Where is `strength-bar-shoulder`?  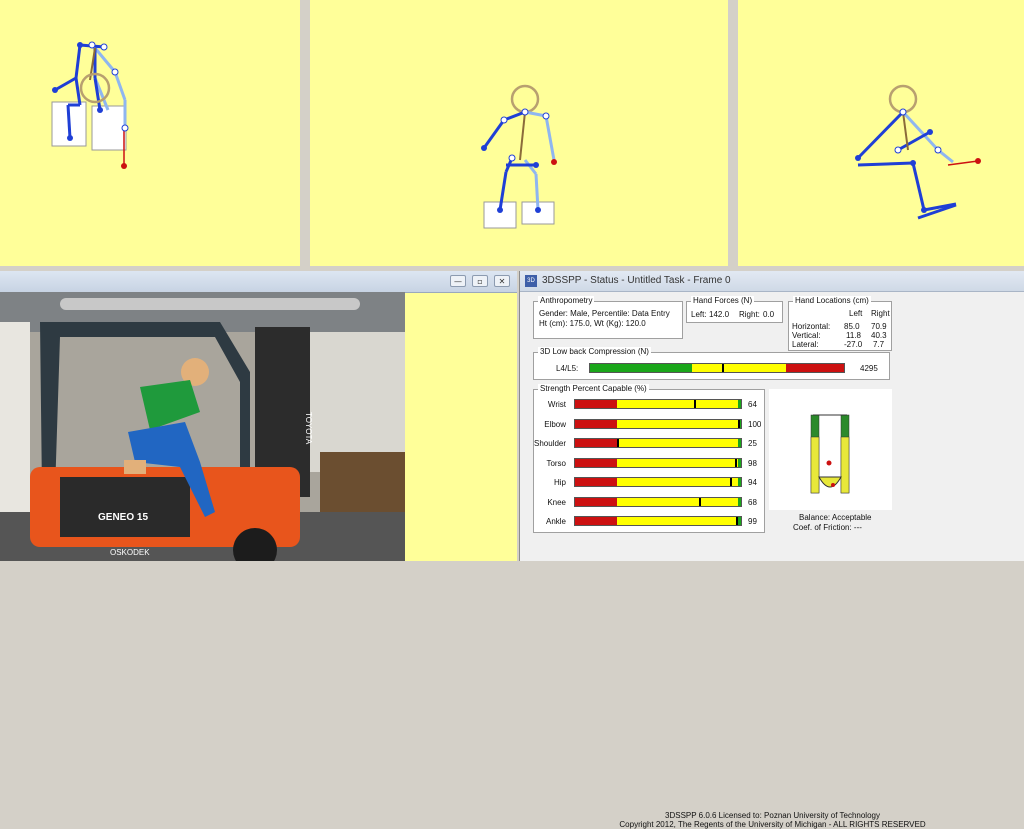
strength-bar-shoulder is located at coordinates (658, 443).